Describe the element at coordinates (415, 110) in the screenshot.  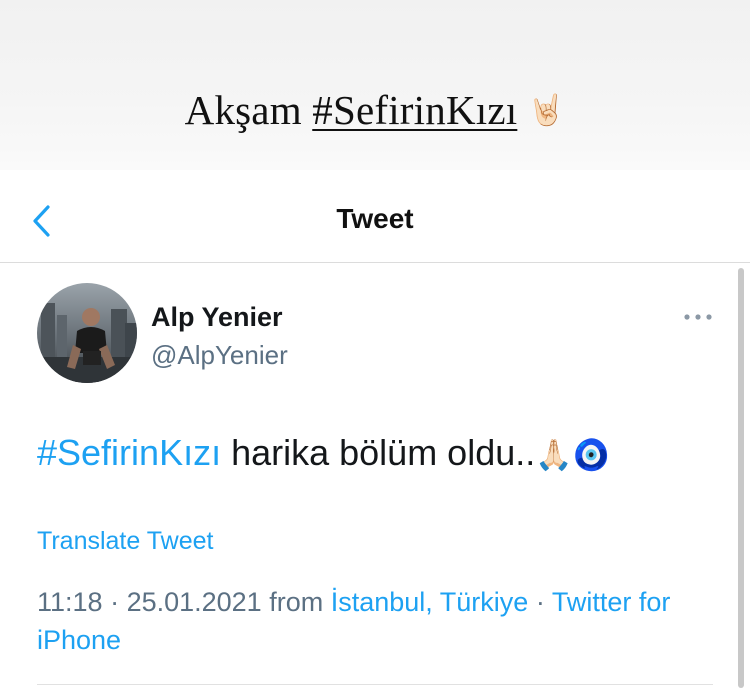
I see `story-caption-hashtag: #SefirinKızı` at that location.